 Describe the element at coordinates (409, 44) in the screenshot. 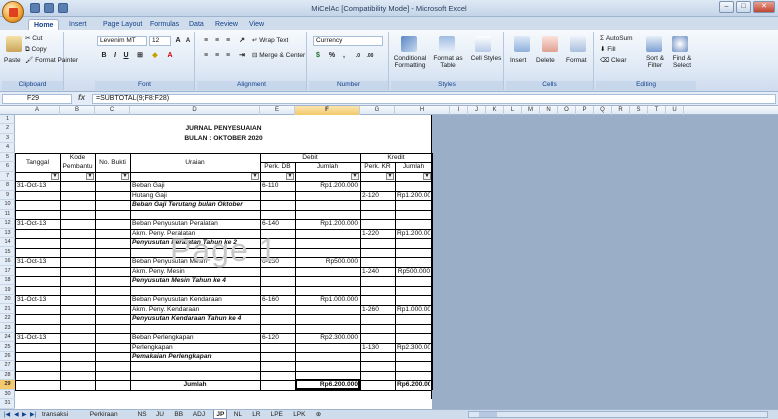

I see `conditional-formatting-icon` at that location.